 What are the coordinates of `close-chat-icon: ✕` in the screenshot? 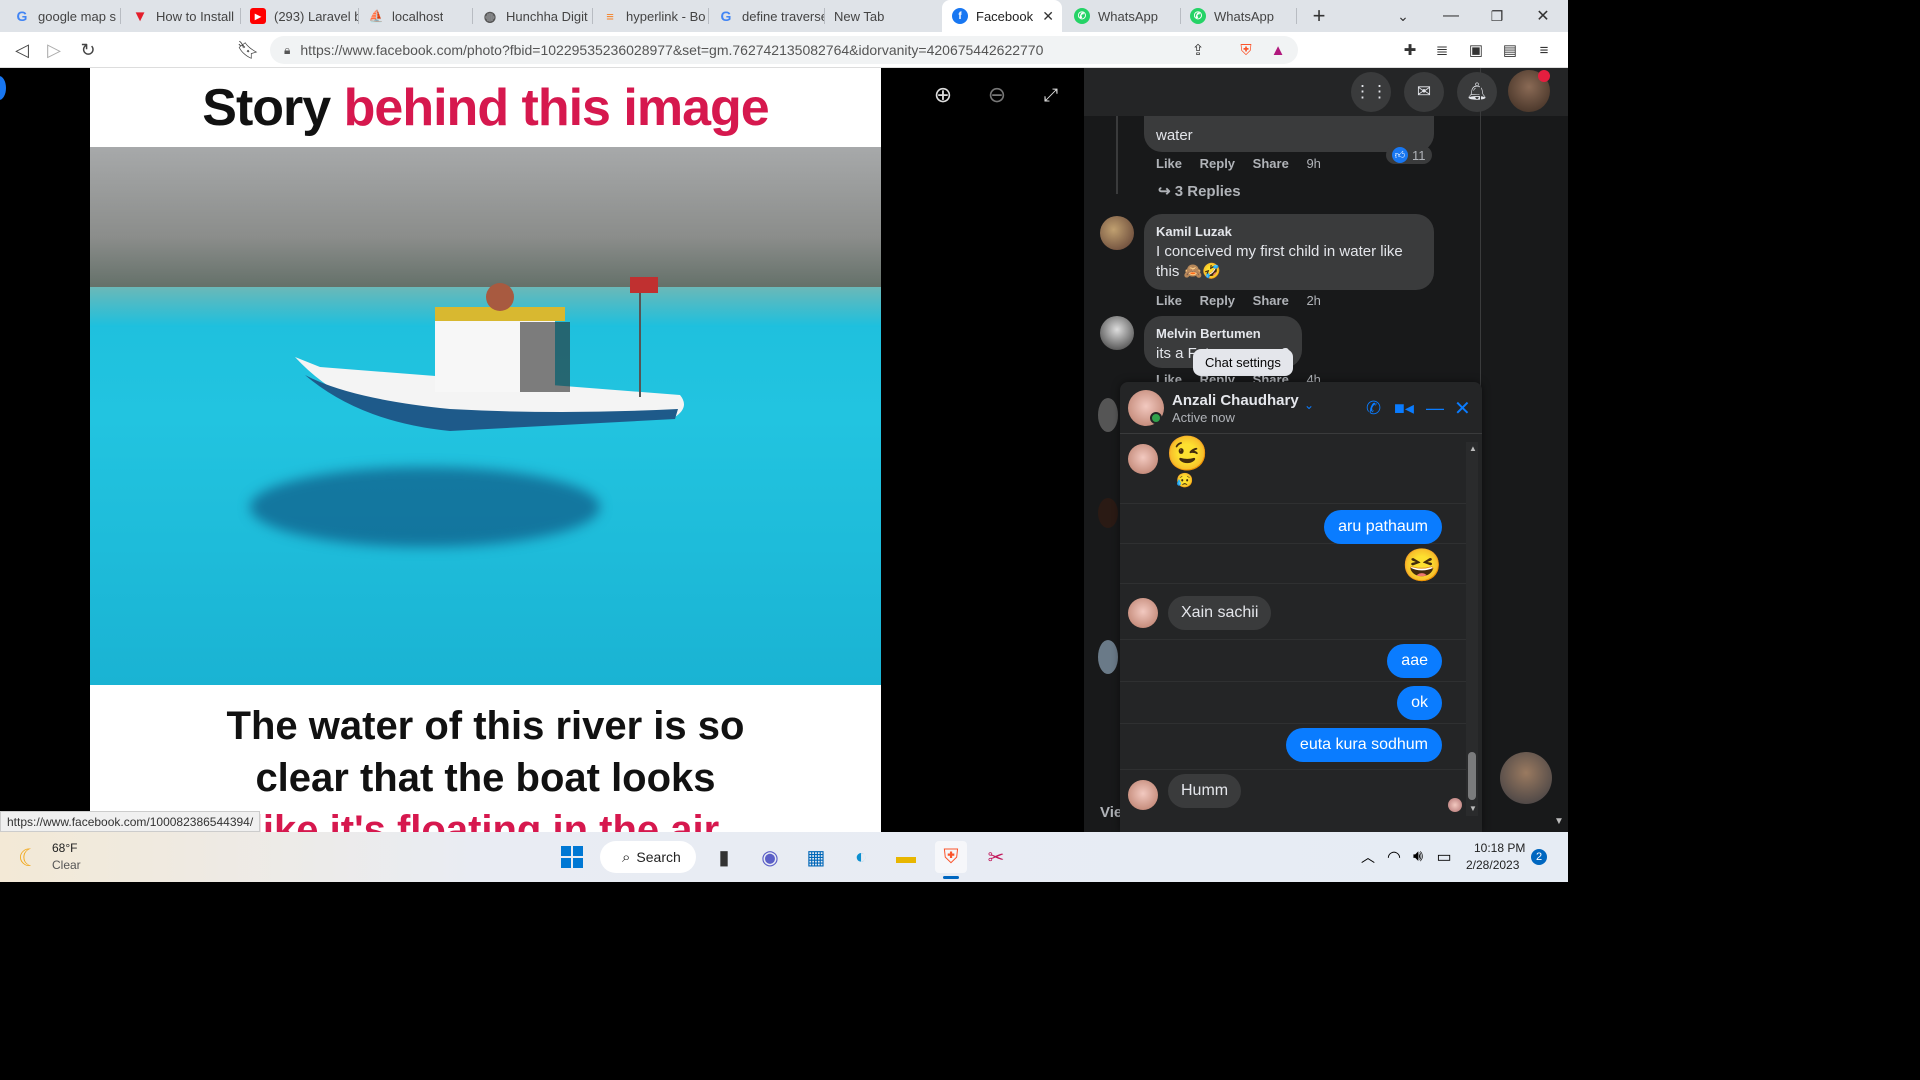 It's located at (1462, 408).